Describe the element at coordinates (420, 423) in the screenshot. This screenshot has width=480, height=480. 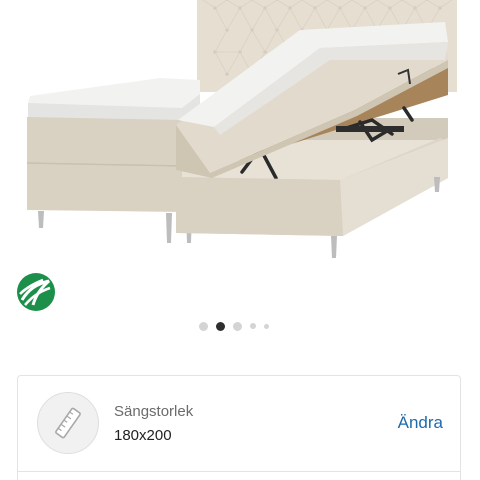
I see `change-size-button: Ändra` at that location.